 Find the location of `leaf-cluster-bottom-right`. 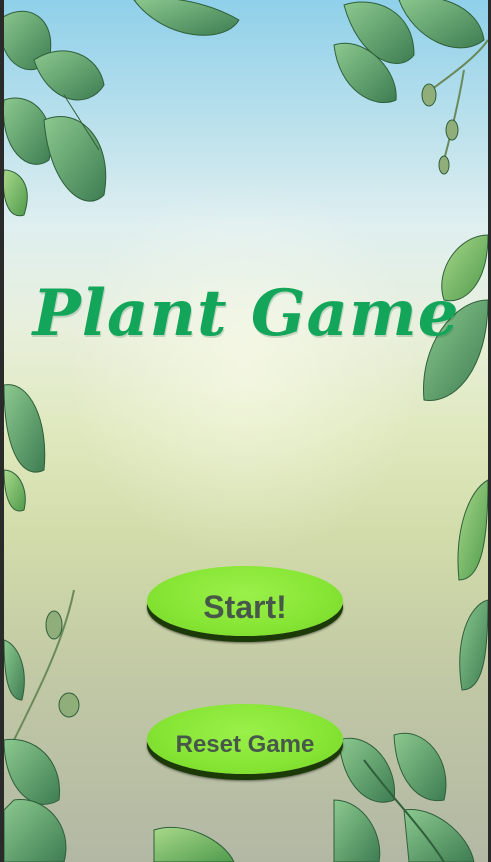

leaf-cluster-bottom-right is located at coordinates (404, 797).